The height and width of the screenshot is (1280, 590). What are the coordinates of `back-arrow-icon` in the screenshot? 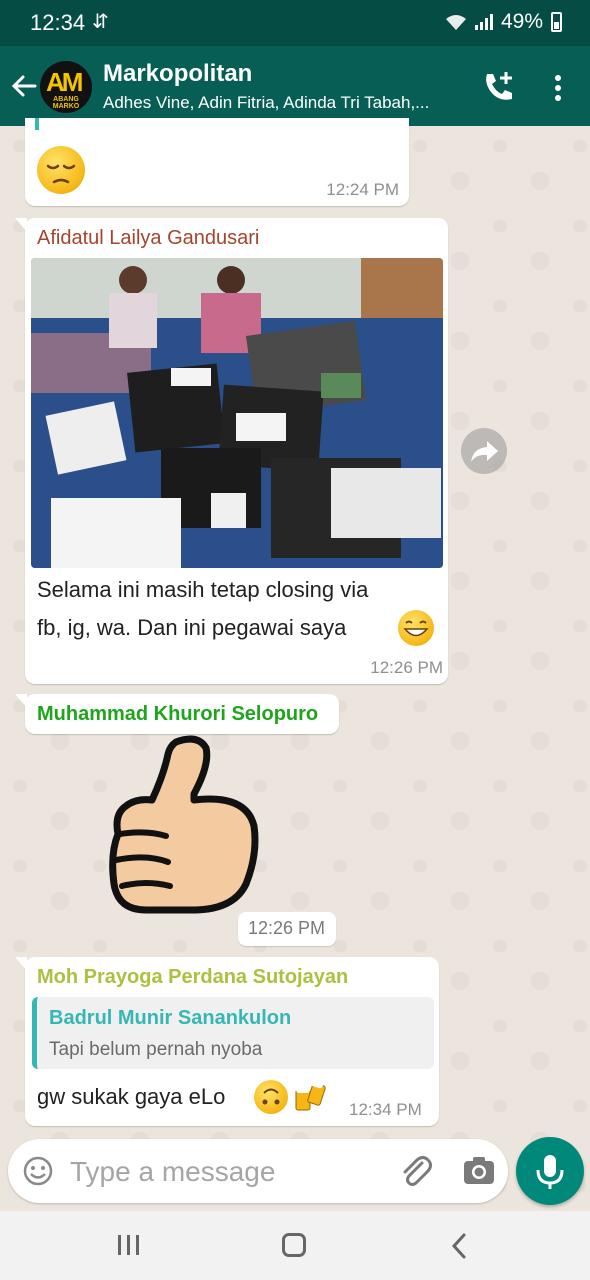 It's located at (24, 86).